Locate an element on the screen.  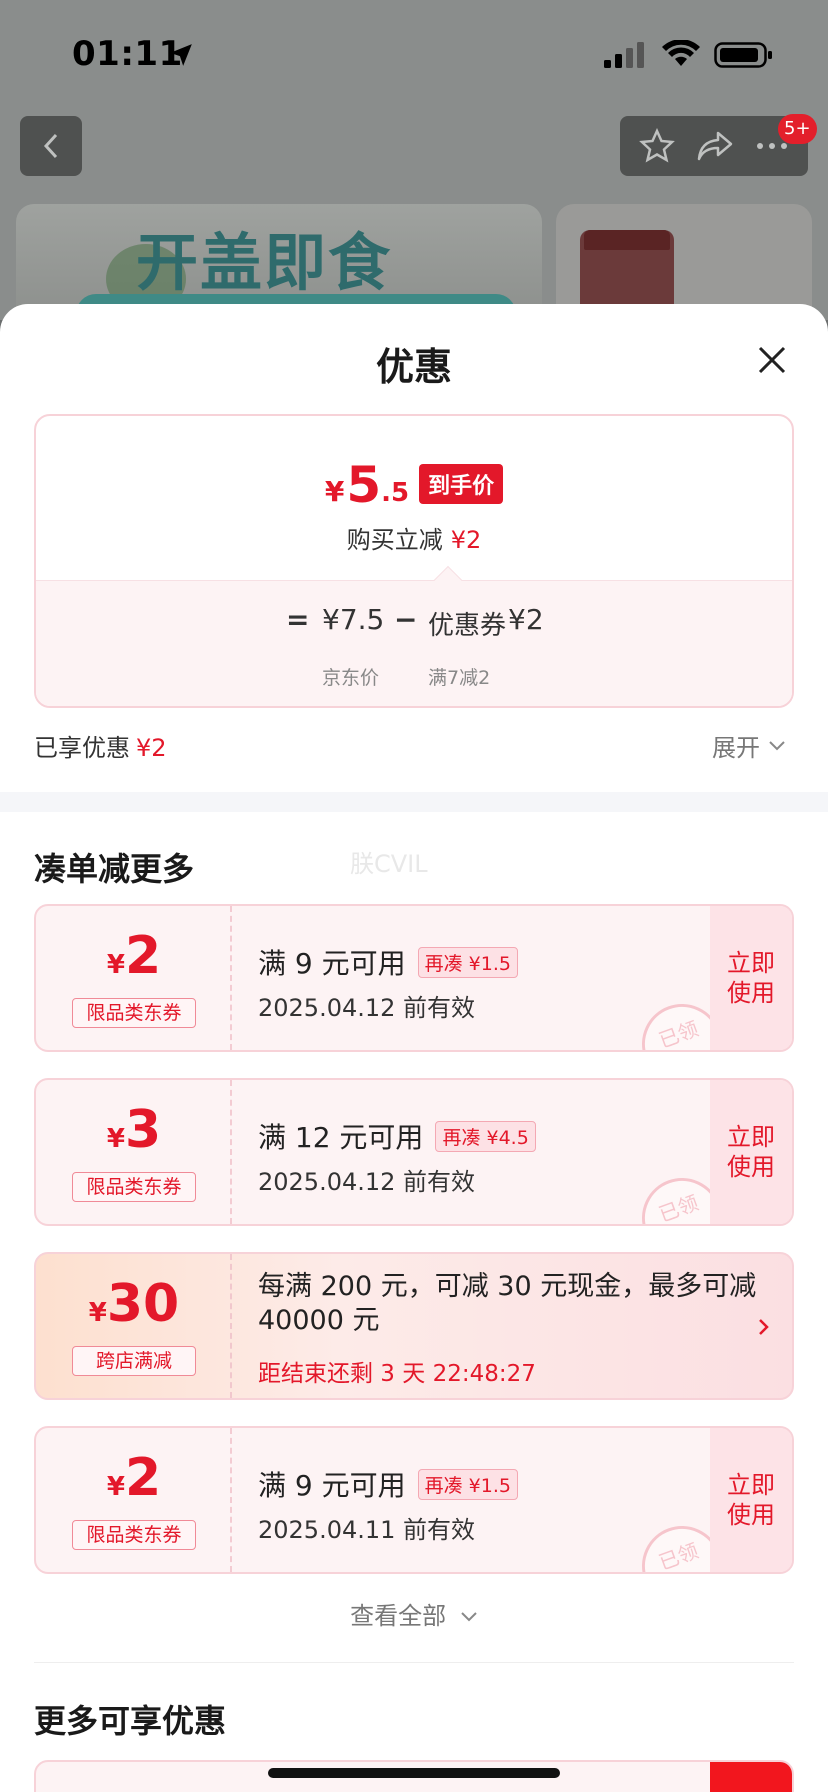
coupon-amount-area: ¥3 限品类东券 is located at coordinates (134, 1152).